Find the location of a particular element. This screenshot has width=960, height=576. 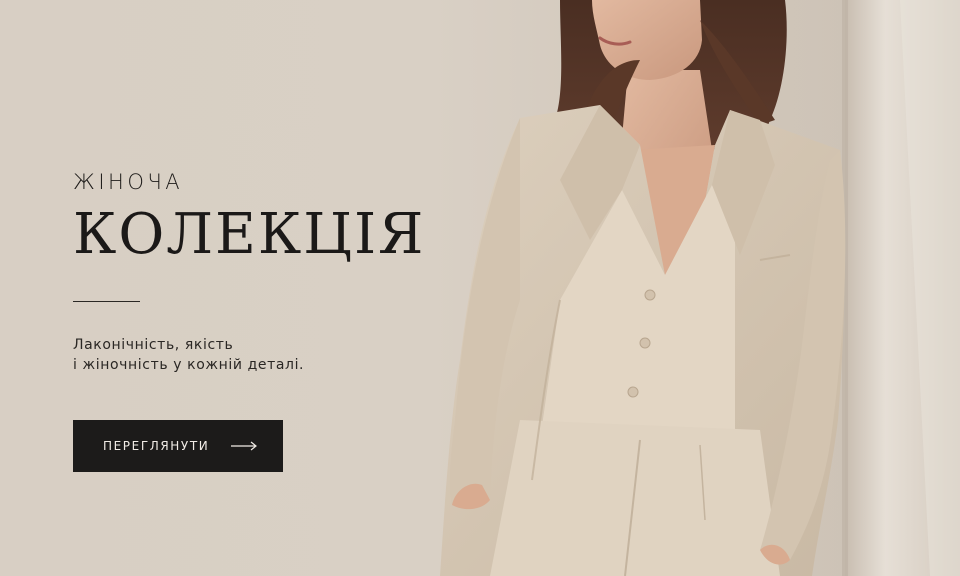

hero-headline: КОЛЕКЦІЯ is located at coordinates (249, 234).